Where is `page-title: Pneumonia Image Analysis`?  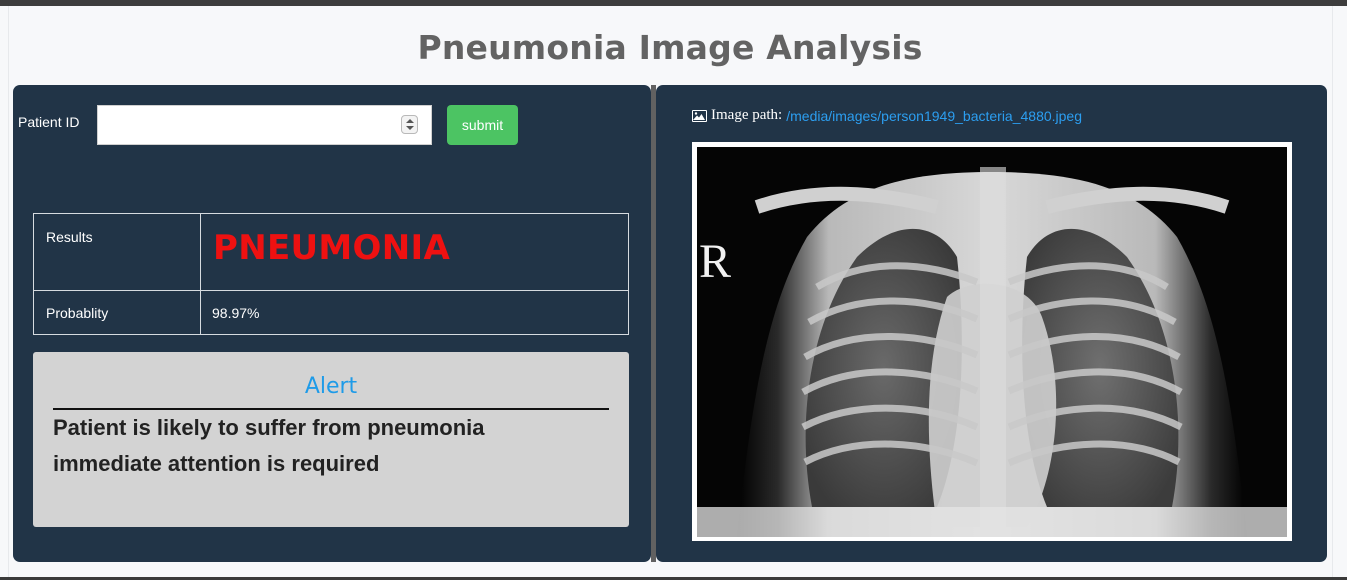
page-title: Pneumonia Image Analysis is located at coordinates (670, 47).